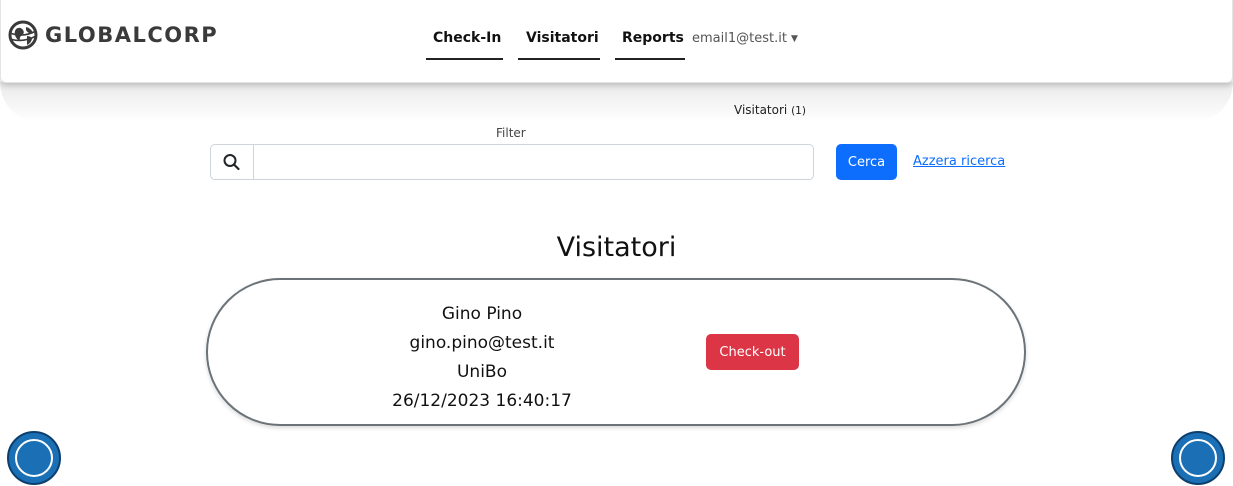  I want to click on reset-search-link: Azzera ricerca, so click(959, 161).